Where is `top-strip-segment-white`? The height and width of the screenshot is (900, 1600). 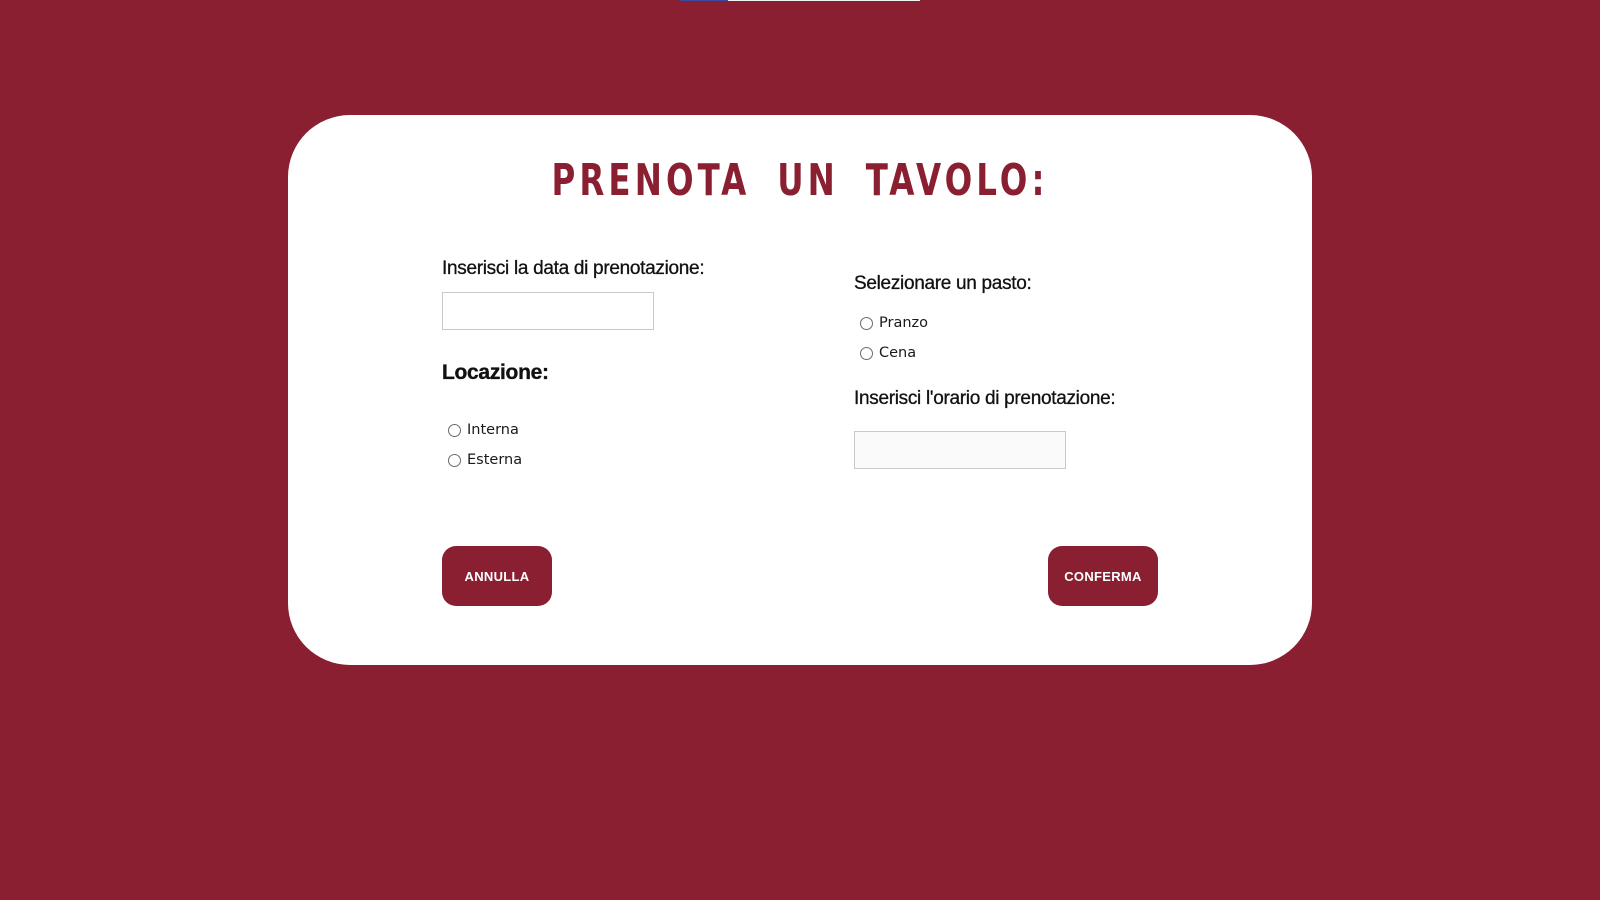 top-strip-segment-white is located at coordinates (824, 0).